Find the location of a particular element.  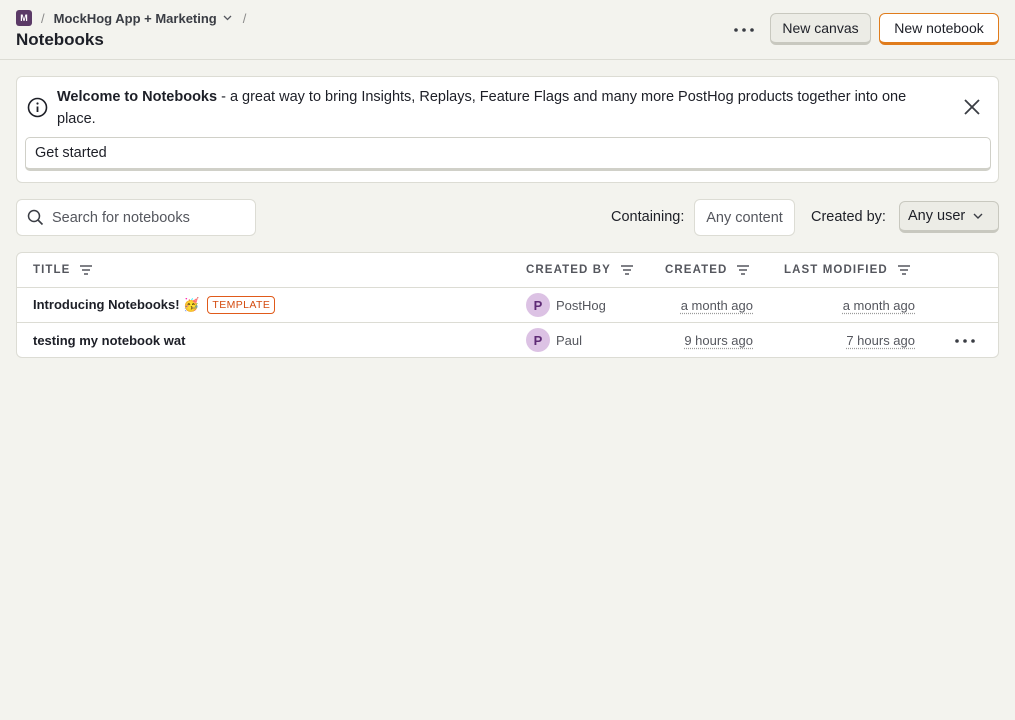

column-header-last-modified: LAST MODIFIED is located at coordinates (847, 270).